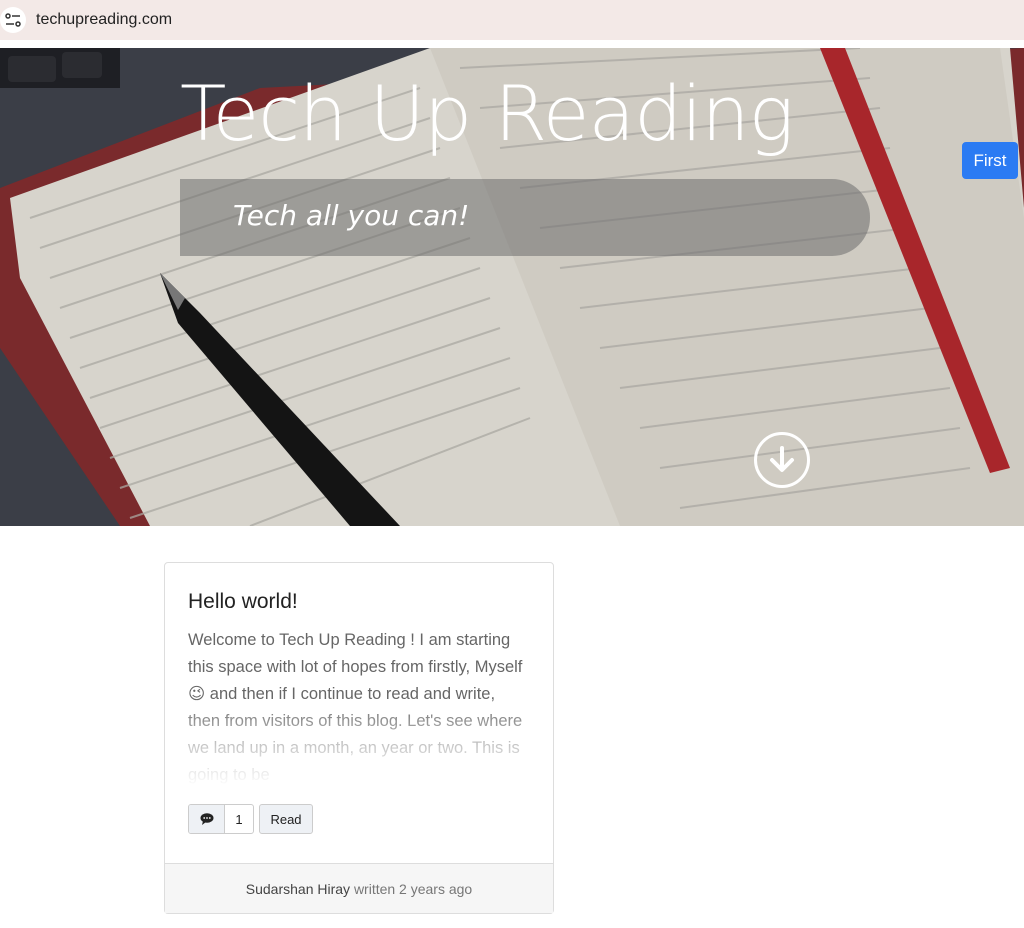  Describe the element at coordinates (243, 602) in the screenshot. I see `post-title: Hello world!` at that location.